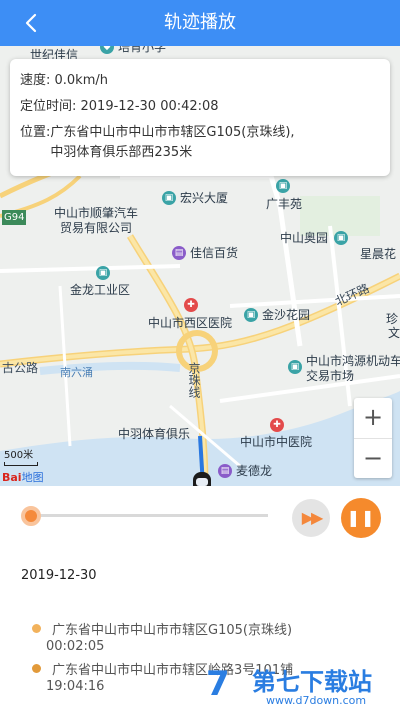 This screenshot has height=711, width=400. What do you see at coordinates (32, 477) in the screenshot?
I see `baidu-logo-sub: 地图` at bounding box center [32, 477].